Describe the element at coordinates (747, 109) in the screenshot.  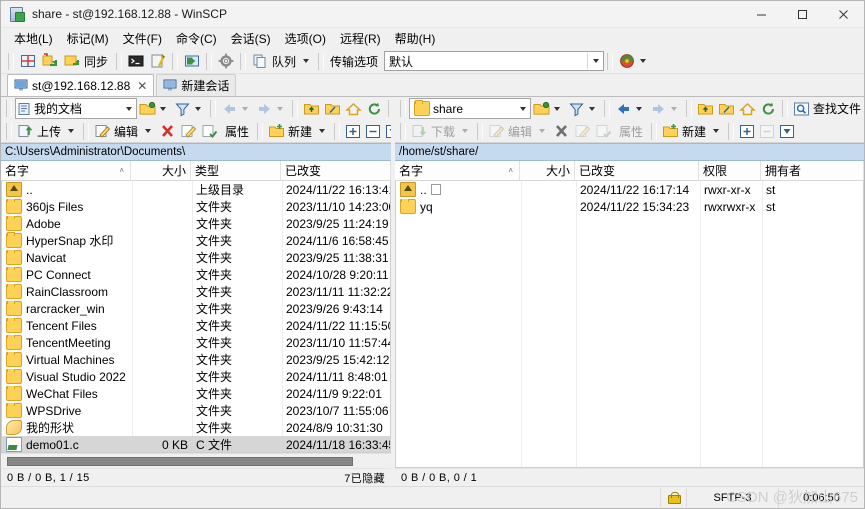
I see `remote-home-directory-button` at that location.